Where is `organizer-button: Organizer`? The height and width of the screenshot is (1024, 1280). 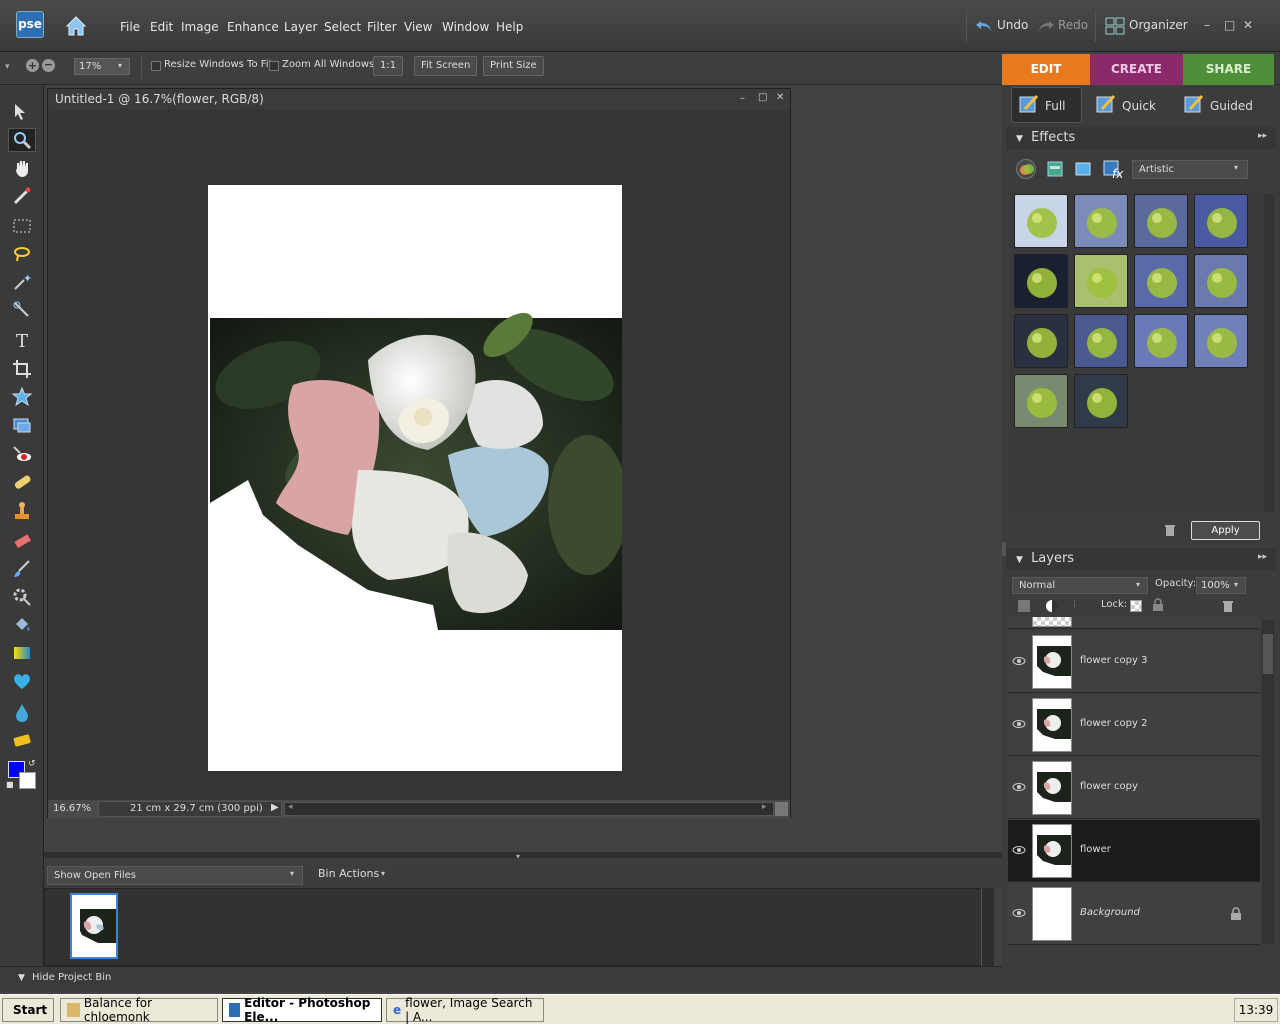 organizer-button: Organizer is located at coordinates (1158, 25).